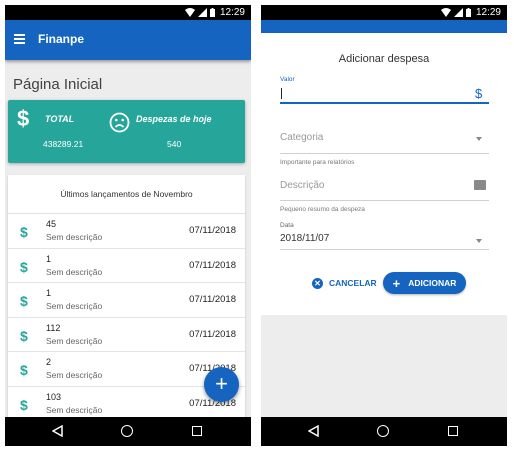 The height and width of the screenshot is (449, 514). Describe the element at coordinates (126, 335) in the screenshot. I see `list-item: $ 112 Sem descrição 07/11/2018` at that location.